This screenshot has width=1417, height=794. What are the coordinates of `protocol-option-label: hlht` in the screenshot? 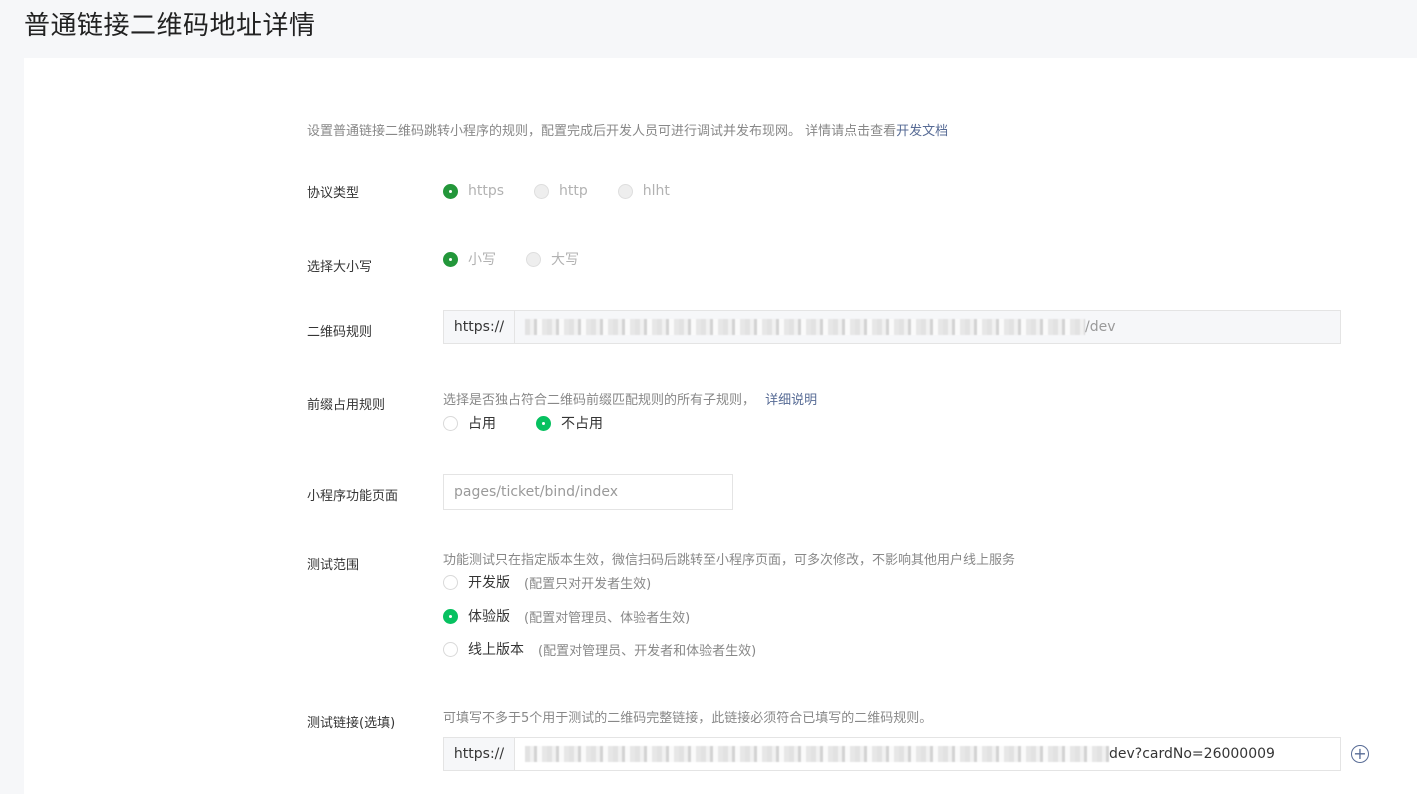 It's located at (656, 191).